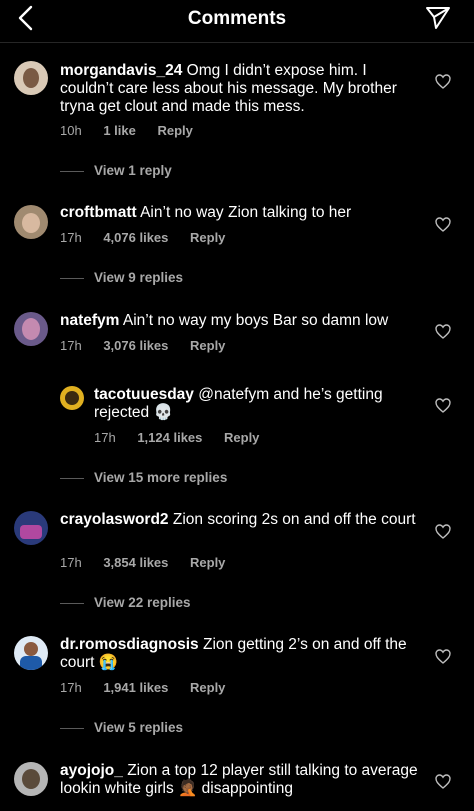 This screenshot has width=474, height=811. Describe the element at coordinates (89, 320) in the screenshot. I see `comment-username: natefym` at that location.